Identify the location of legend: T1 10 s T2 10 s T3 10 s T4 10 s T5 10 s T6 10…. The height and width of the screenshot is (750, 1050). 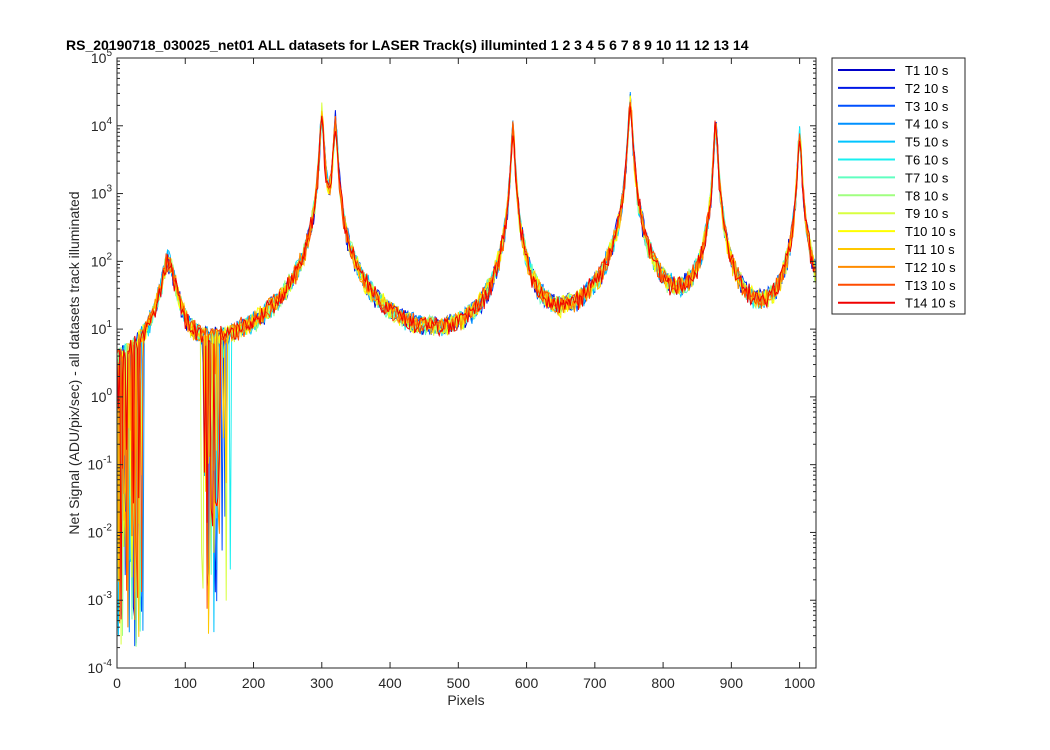
(898, 186).